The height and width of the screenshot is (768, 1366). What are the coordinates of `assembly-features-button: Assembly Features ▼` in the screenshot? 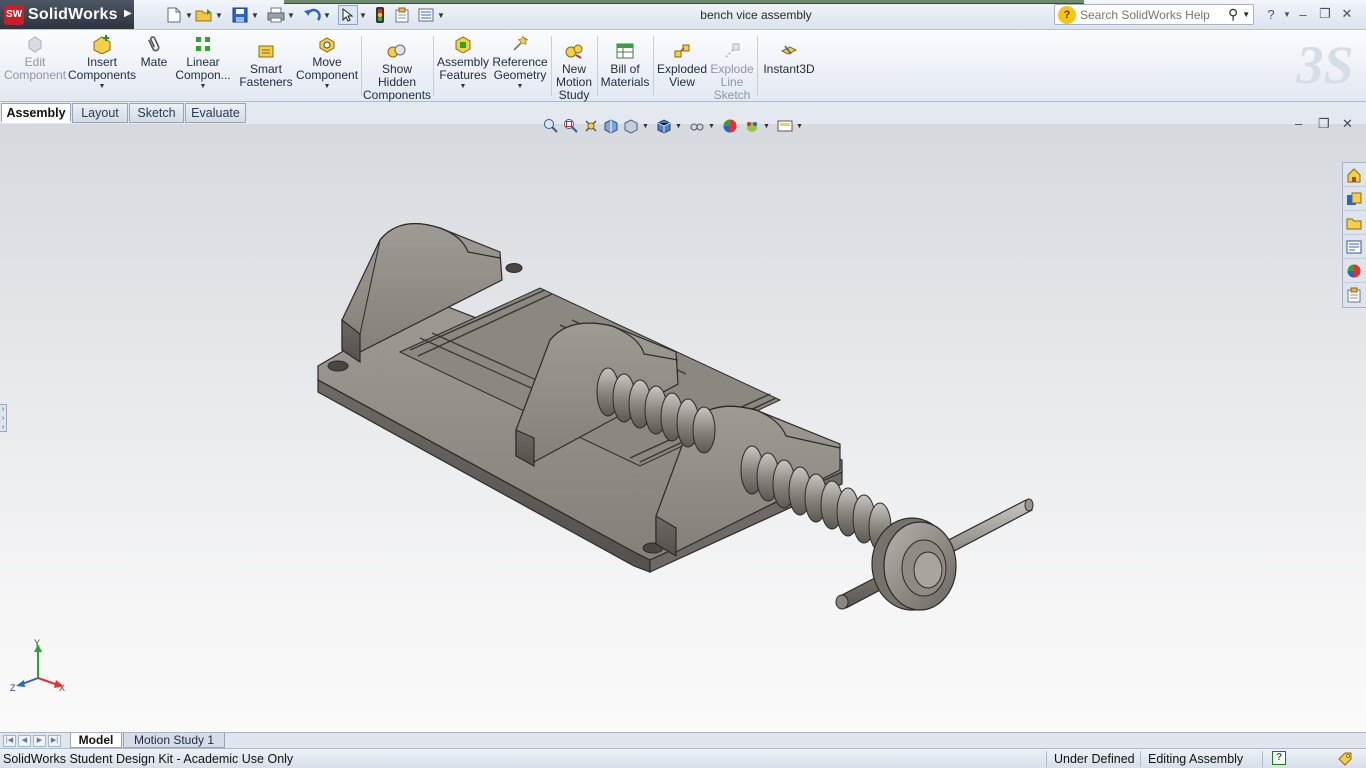 It's located at (463, 62).